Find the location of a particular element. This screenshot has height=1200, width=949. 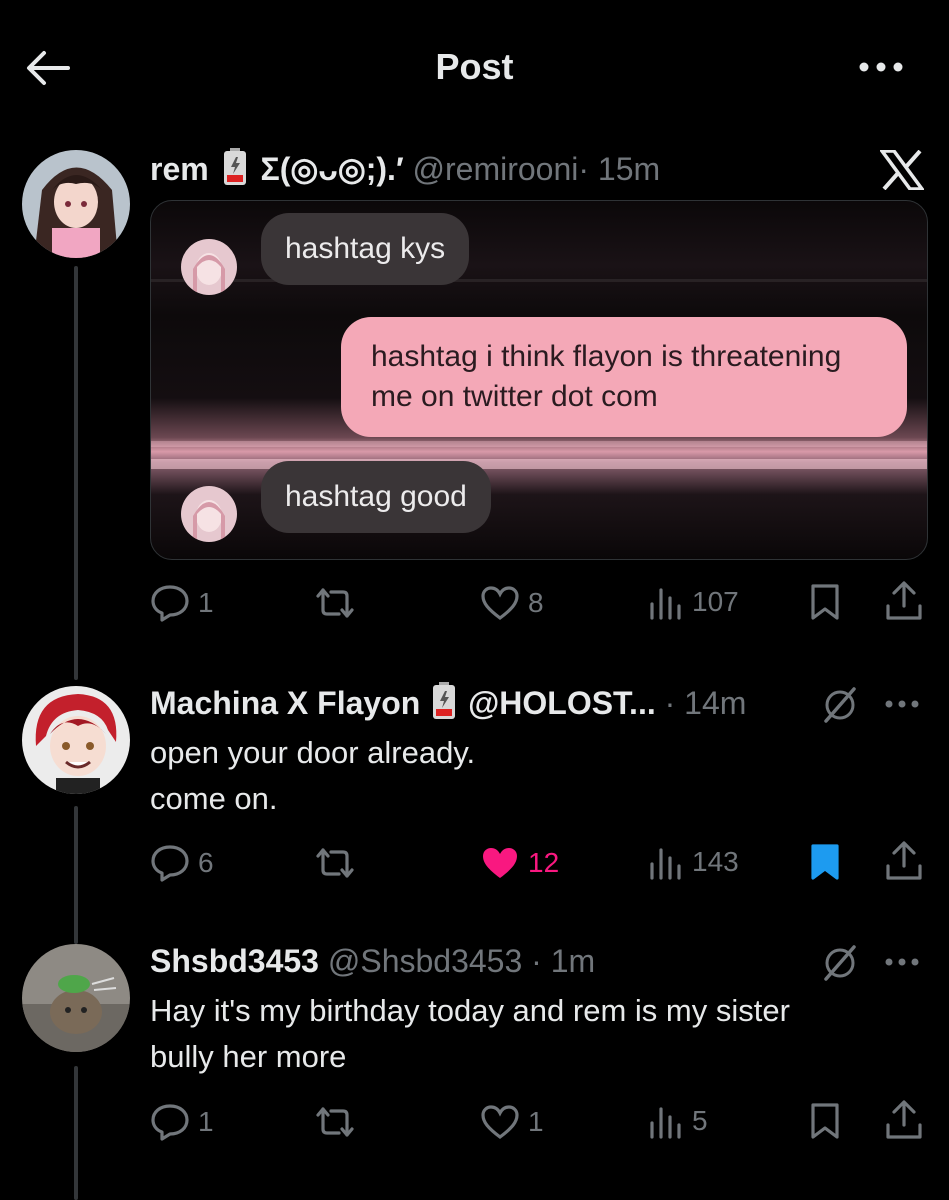

tweet-header: Shsbd3453 @Shsbd3453 · 1m is located at coordinates (372, 961).